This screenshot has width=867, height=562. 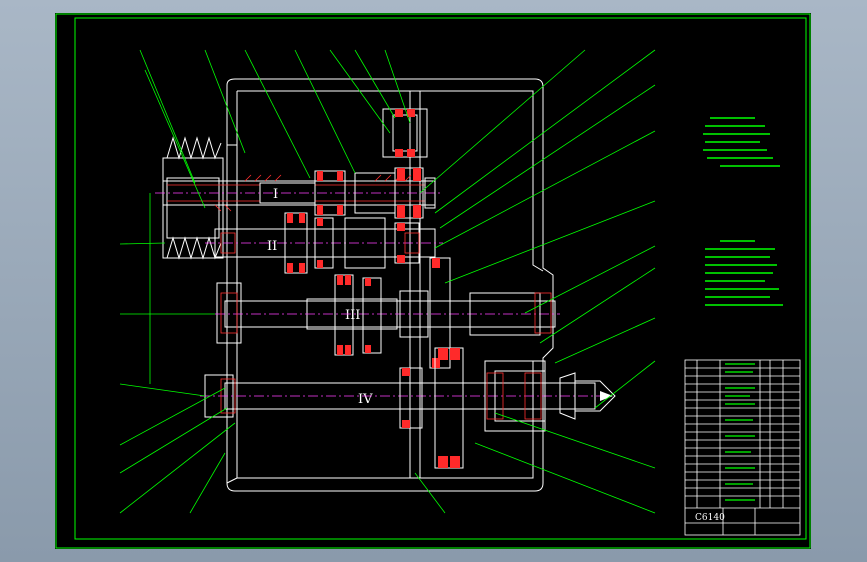 What do you see at coordinates (742, 447) in the screenshot?
I see `title-block` at bounding box center [742, 447].